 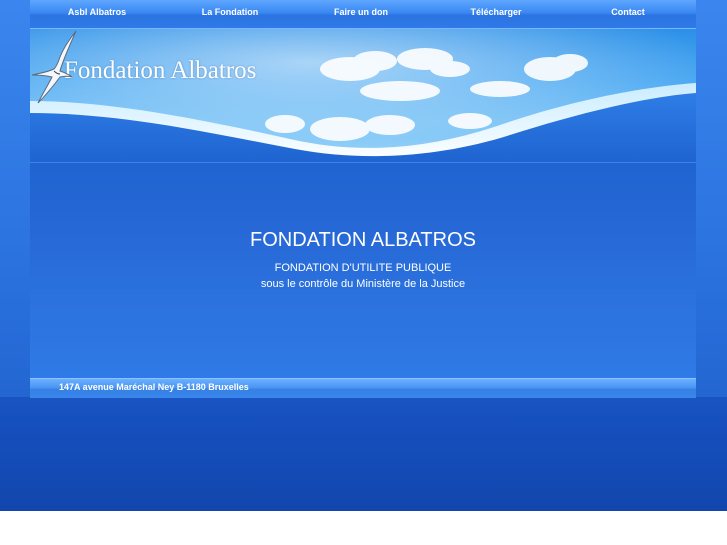 I want to click on right-side-panel, so click(x=711, y=198).